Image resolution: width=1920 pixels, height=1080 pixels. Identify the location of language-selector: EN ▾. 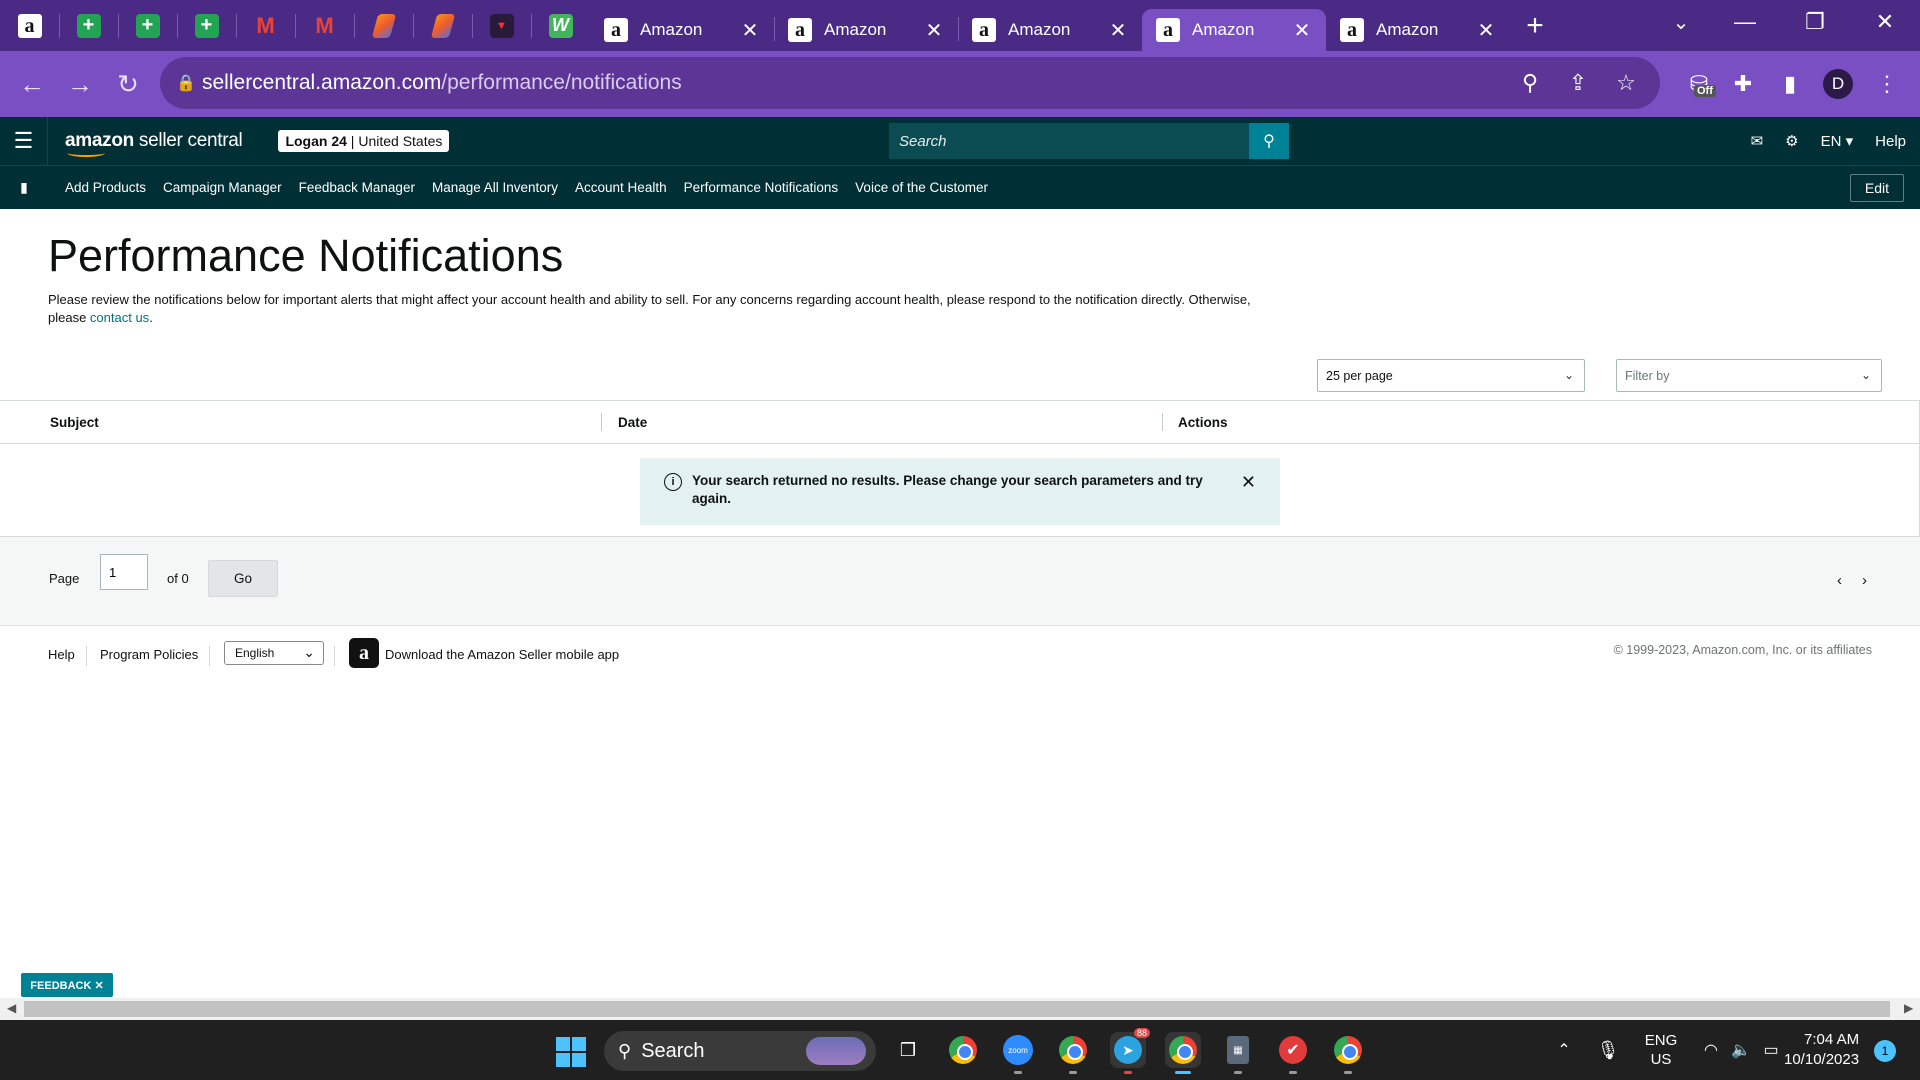
(1837, 141).